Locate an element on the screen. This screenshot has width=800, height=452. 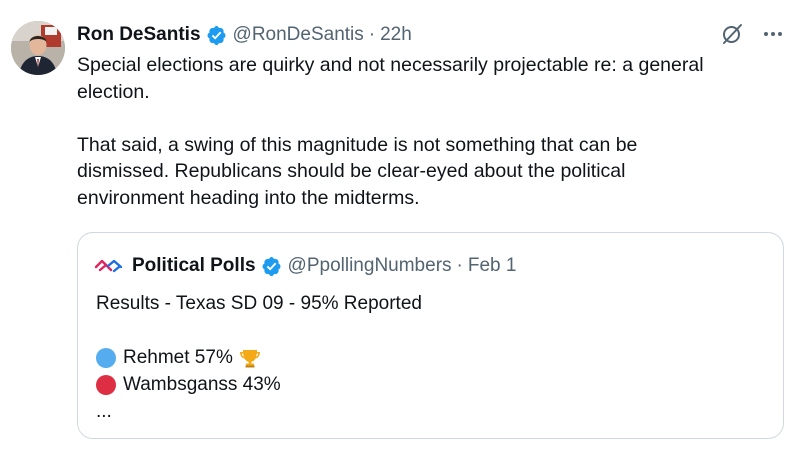
result-line-wambsganss: Wambsganss 43% is located at coordinates (259, 384).